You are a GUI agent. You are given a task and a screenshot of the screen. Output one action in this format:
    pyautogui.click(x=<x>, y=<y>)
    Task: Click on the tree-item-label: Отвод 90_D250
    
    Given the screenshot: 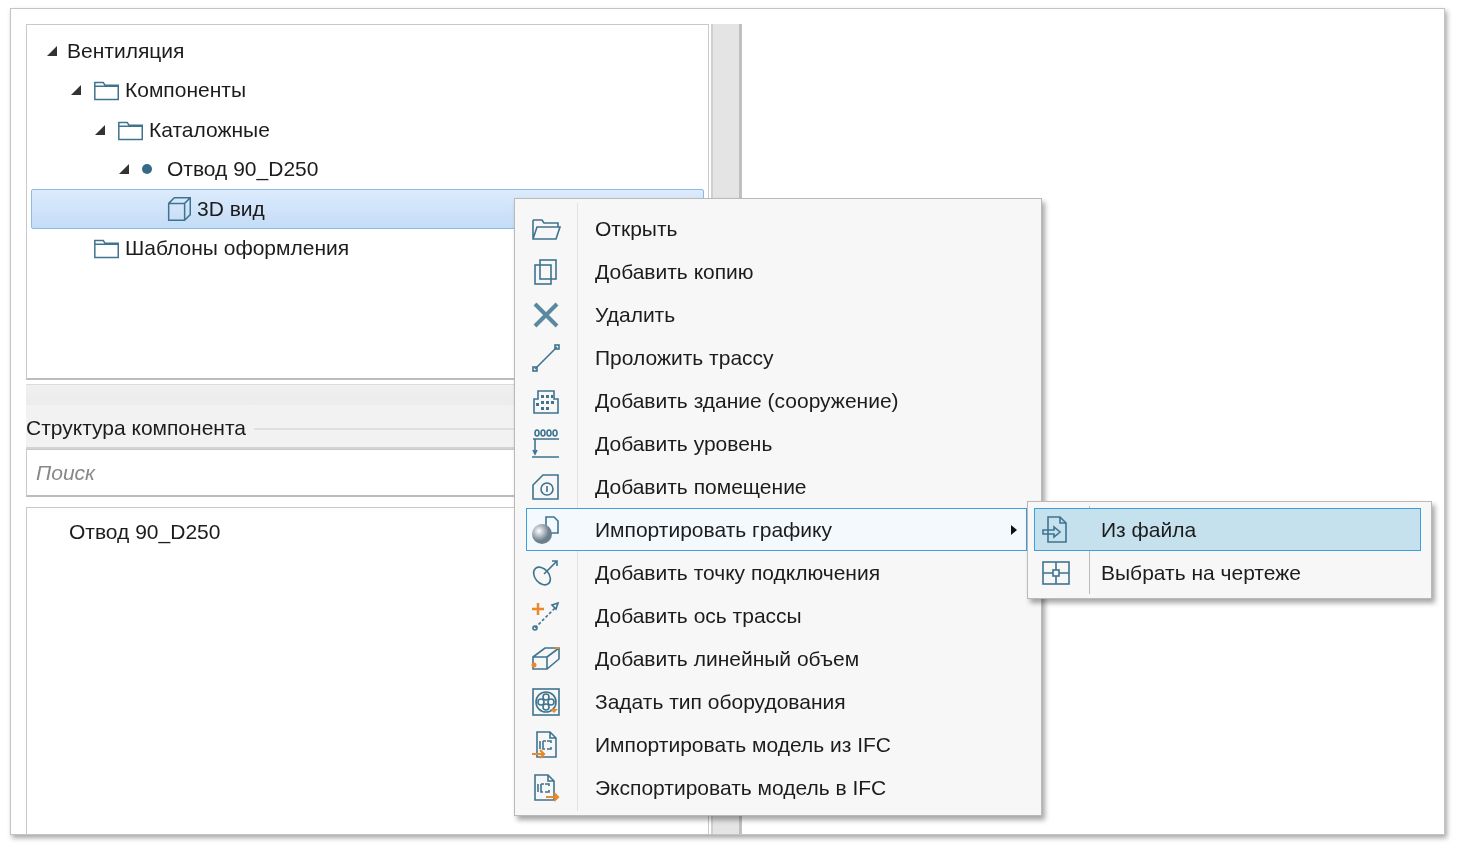 What is the action you would take?
    pyautogui.click(x=243, y=169)
    